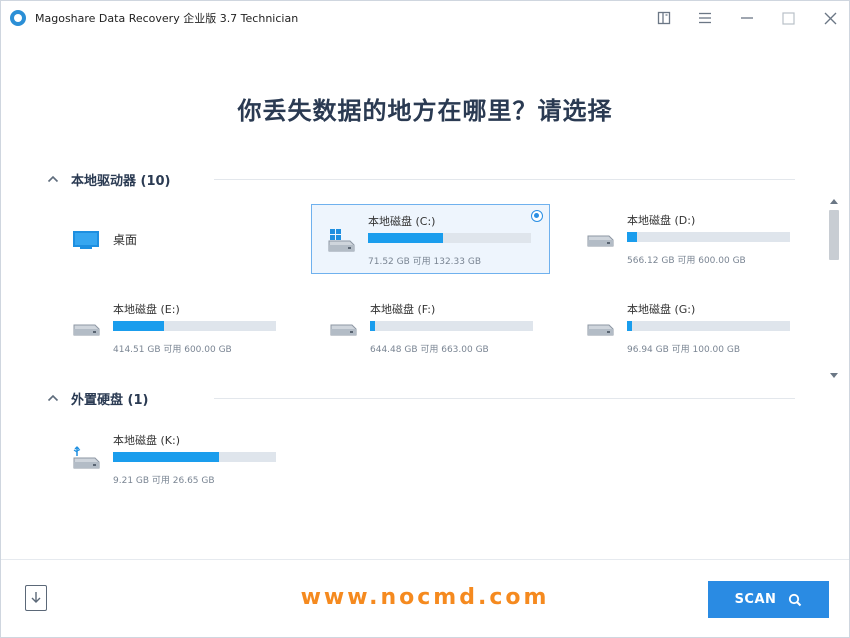 The height and width of the screenshot is (638, 850). What do you see at coordinates (834, 201) in the screenshot?
I see `scroll-up-icon` at bounding box center [834, 201].